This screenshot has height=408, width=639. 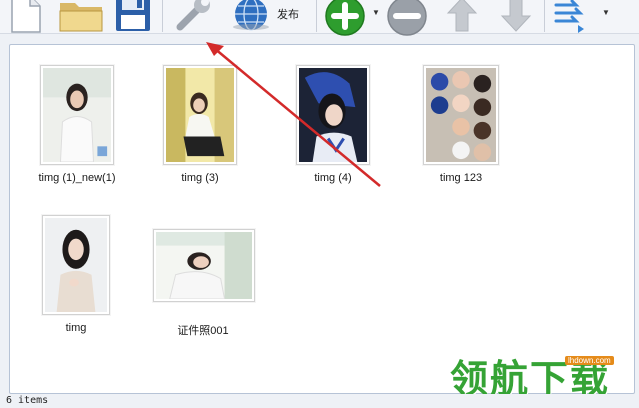 I want to click on minus-icon, so click(x=407, y=18).